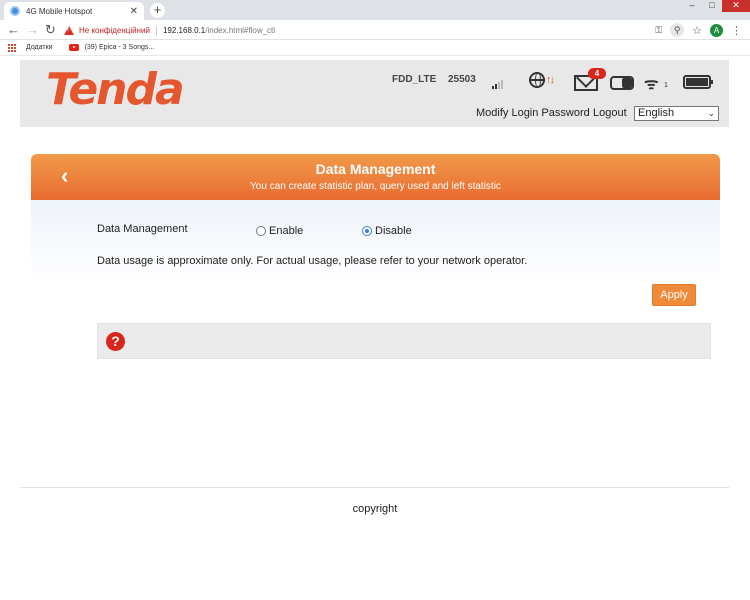 The width and height of the screenshot is (750, 600). What do you see at coordinates (374, 487) in the screenshot?
I see `footer-divider` at bounding box center [374, 487].